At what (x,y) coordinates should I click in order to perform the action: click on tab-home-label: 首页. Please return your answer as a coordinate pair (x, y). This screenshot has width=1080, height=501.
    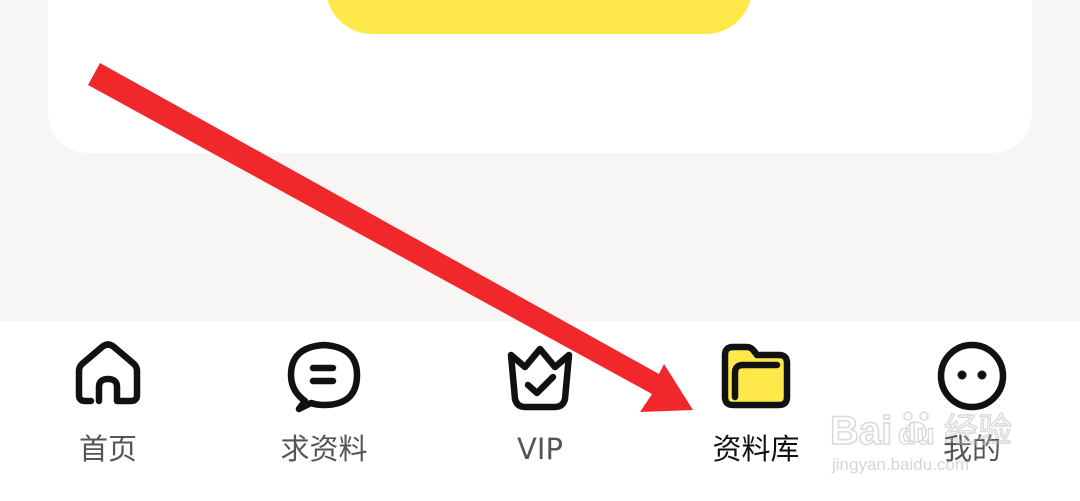
    Looking at the image, I should click on (107, 449).